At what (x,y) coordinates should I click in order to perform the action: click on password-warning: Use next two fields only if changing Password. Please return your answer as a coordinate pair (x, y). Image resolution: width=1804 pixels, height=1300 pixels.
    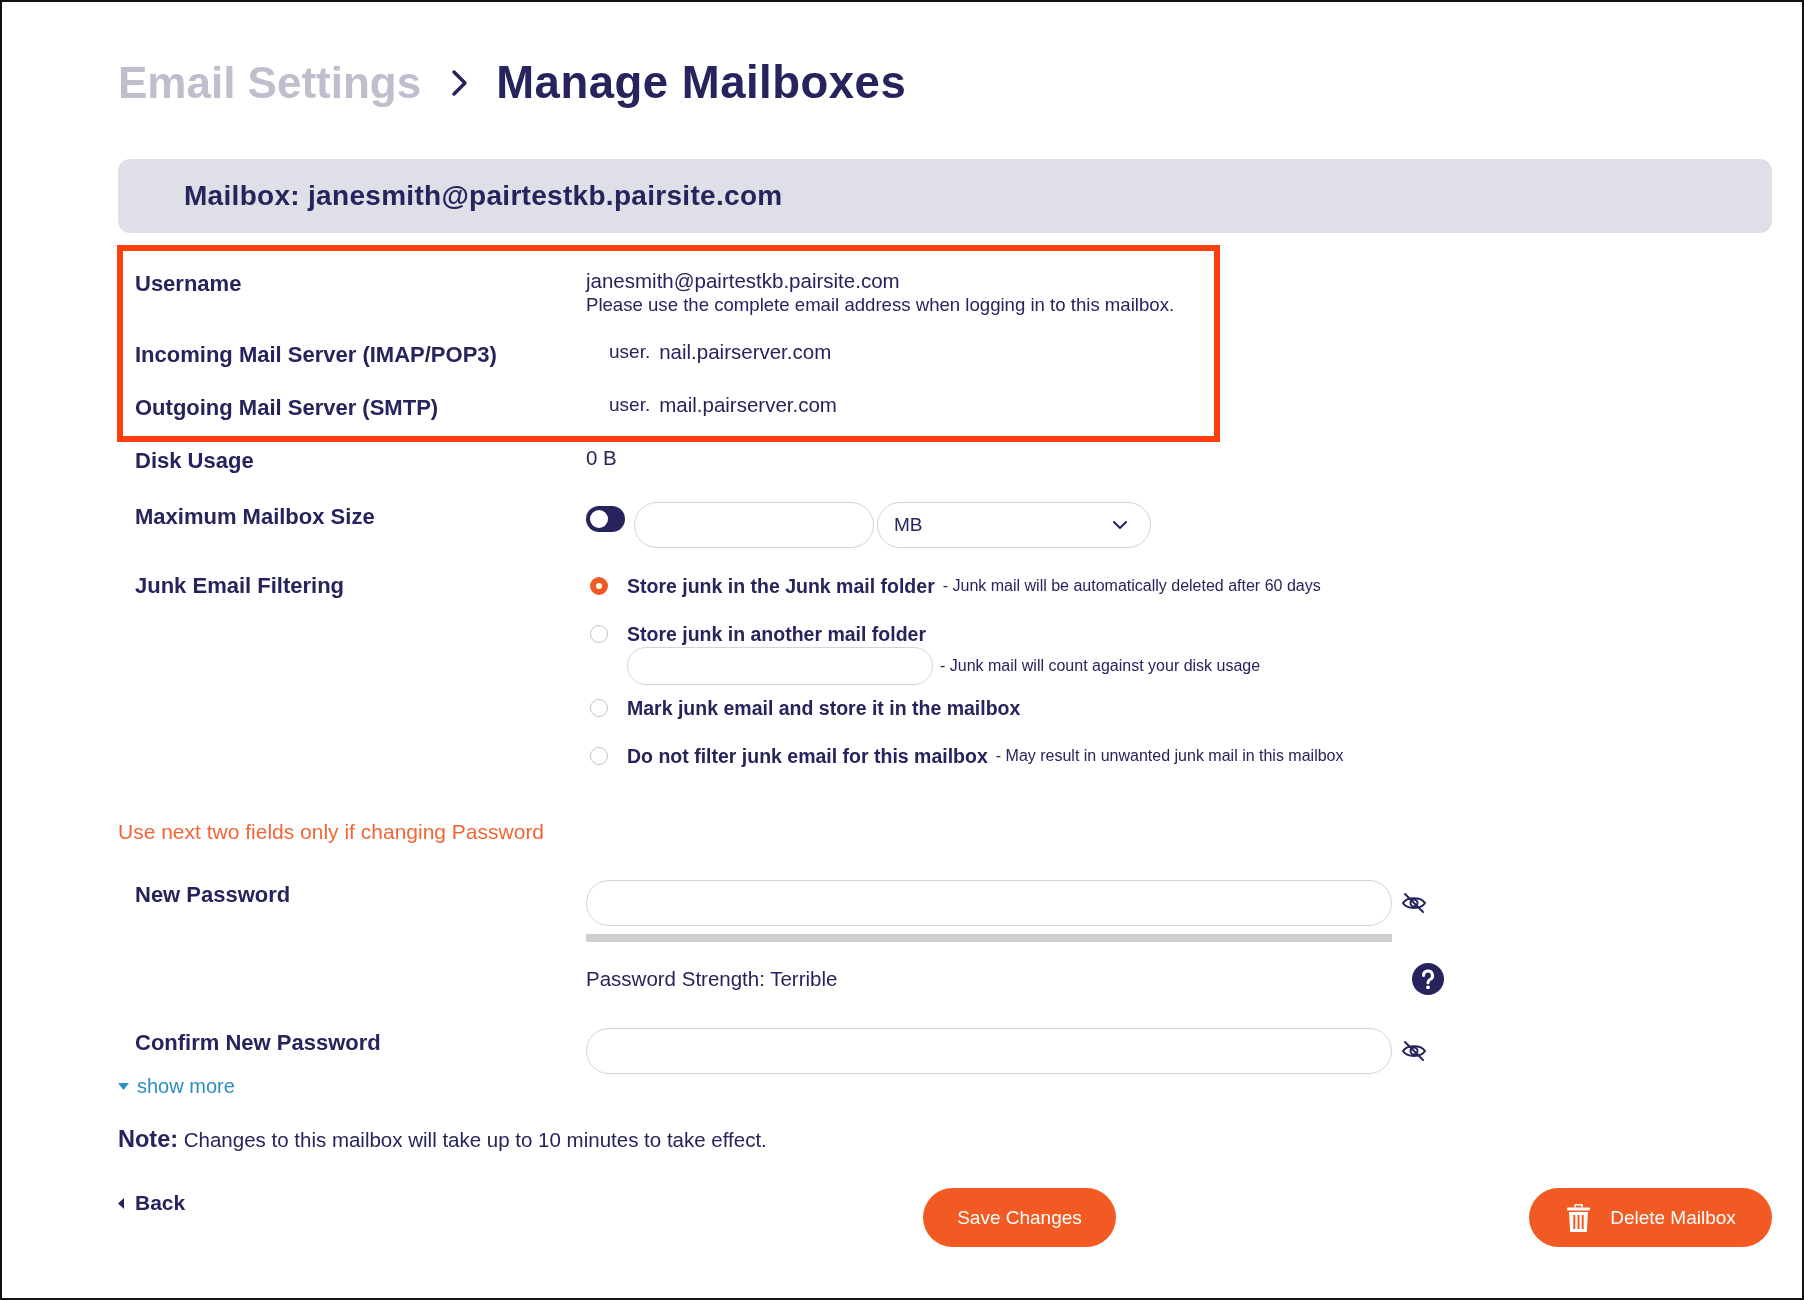
    Looking at the image, I should click on (331, 832).